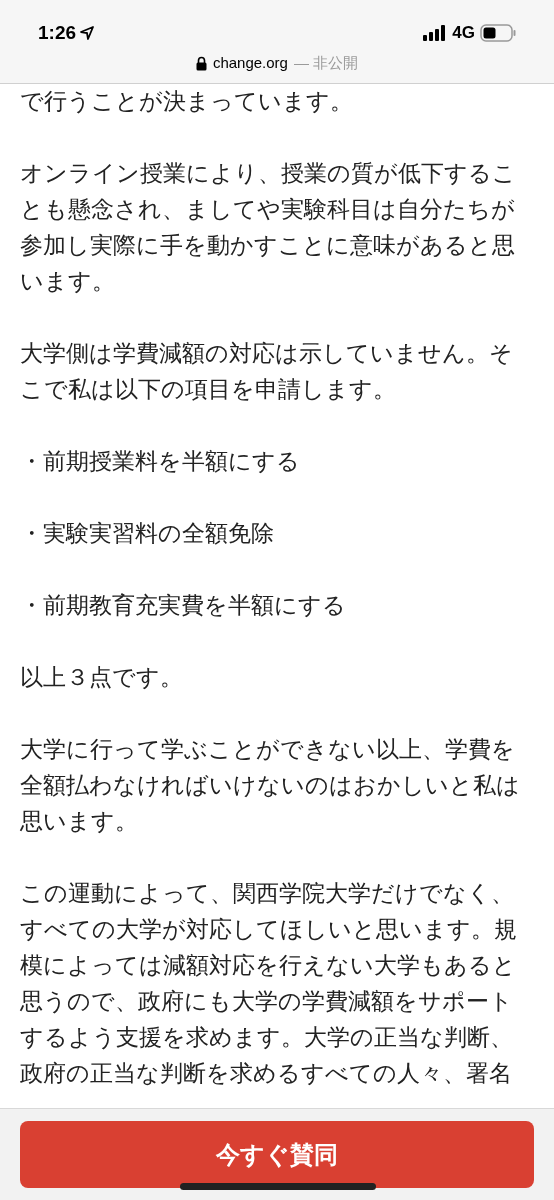 The image size is (554, 1200). Describe the element at coordinates (277, 1154) in the screenshot. I see `support-button: 今すぐ賛同` at that location.